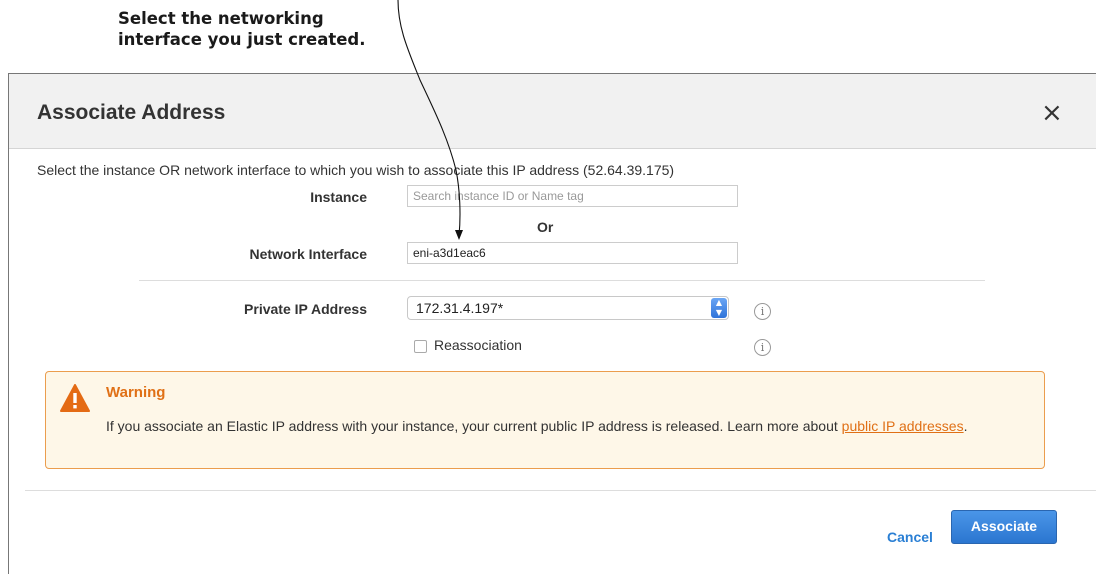 The height and width of the screenshot is (574, 1096). Describe the element at coordinates (719, 308) in the screenshot. I see `select-arrows-icon: ▲ ▼` at that location.